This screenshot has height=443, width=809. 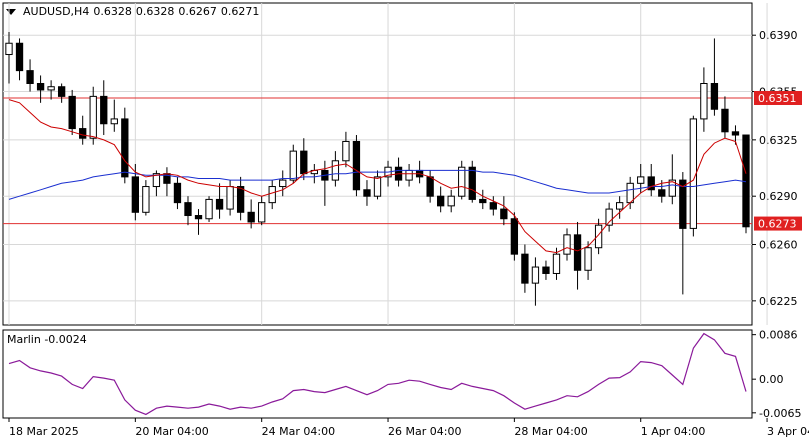 I want to click on time-tick-label: 3 Apr 04:00, so click(x=788, y=431).